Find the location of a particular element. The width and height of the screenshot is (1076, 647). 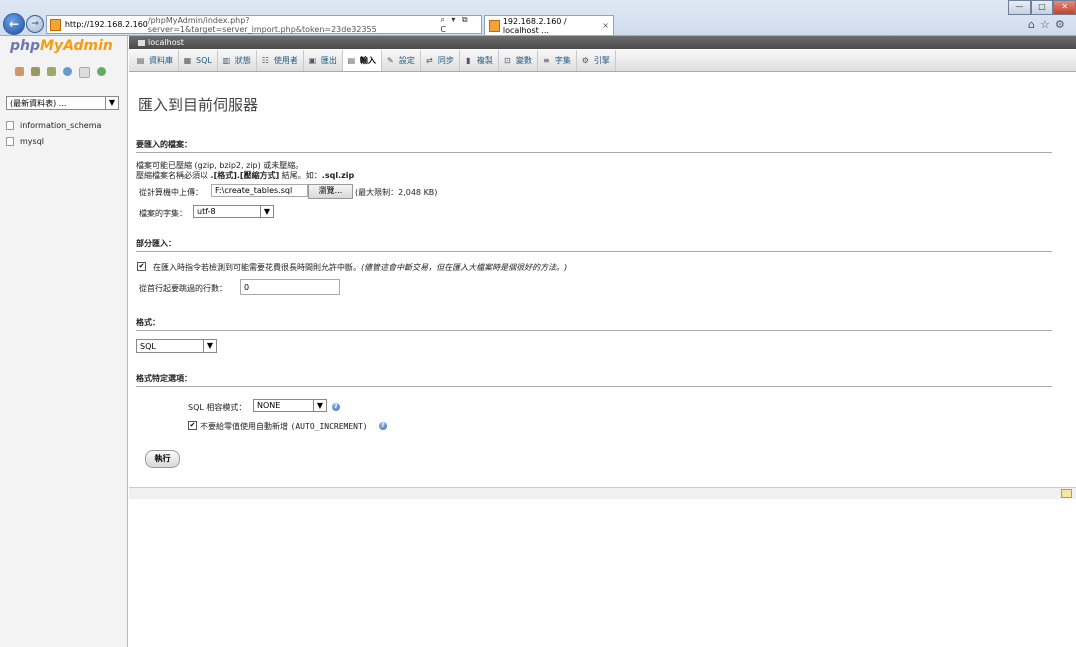

server-icon is located at coordinates (141, 42).